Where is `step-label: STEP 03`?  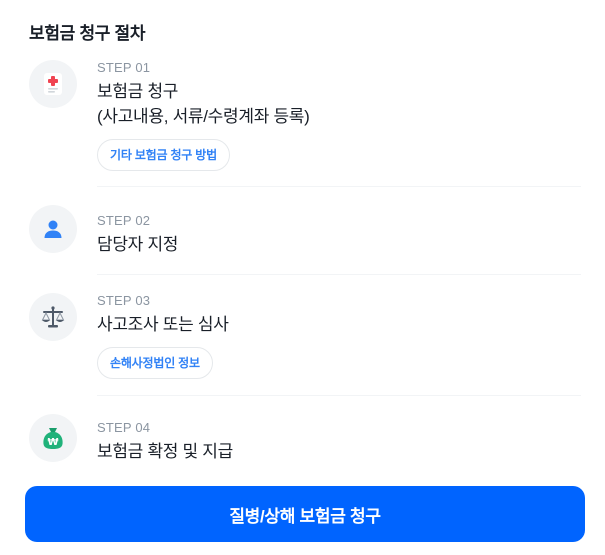 step-label: STEP 03 is located at coordinates (124, 300).